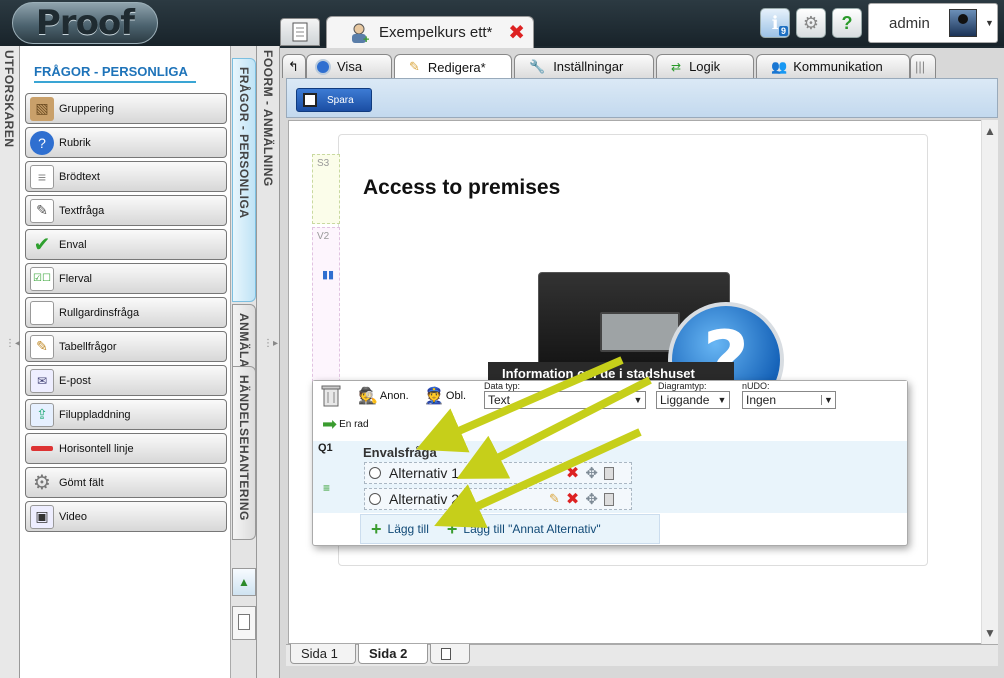 This screenshot has width=1004, height=678. I want to click on people-icon: 👥, so click(779, 66).